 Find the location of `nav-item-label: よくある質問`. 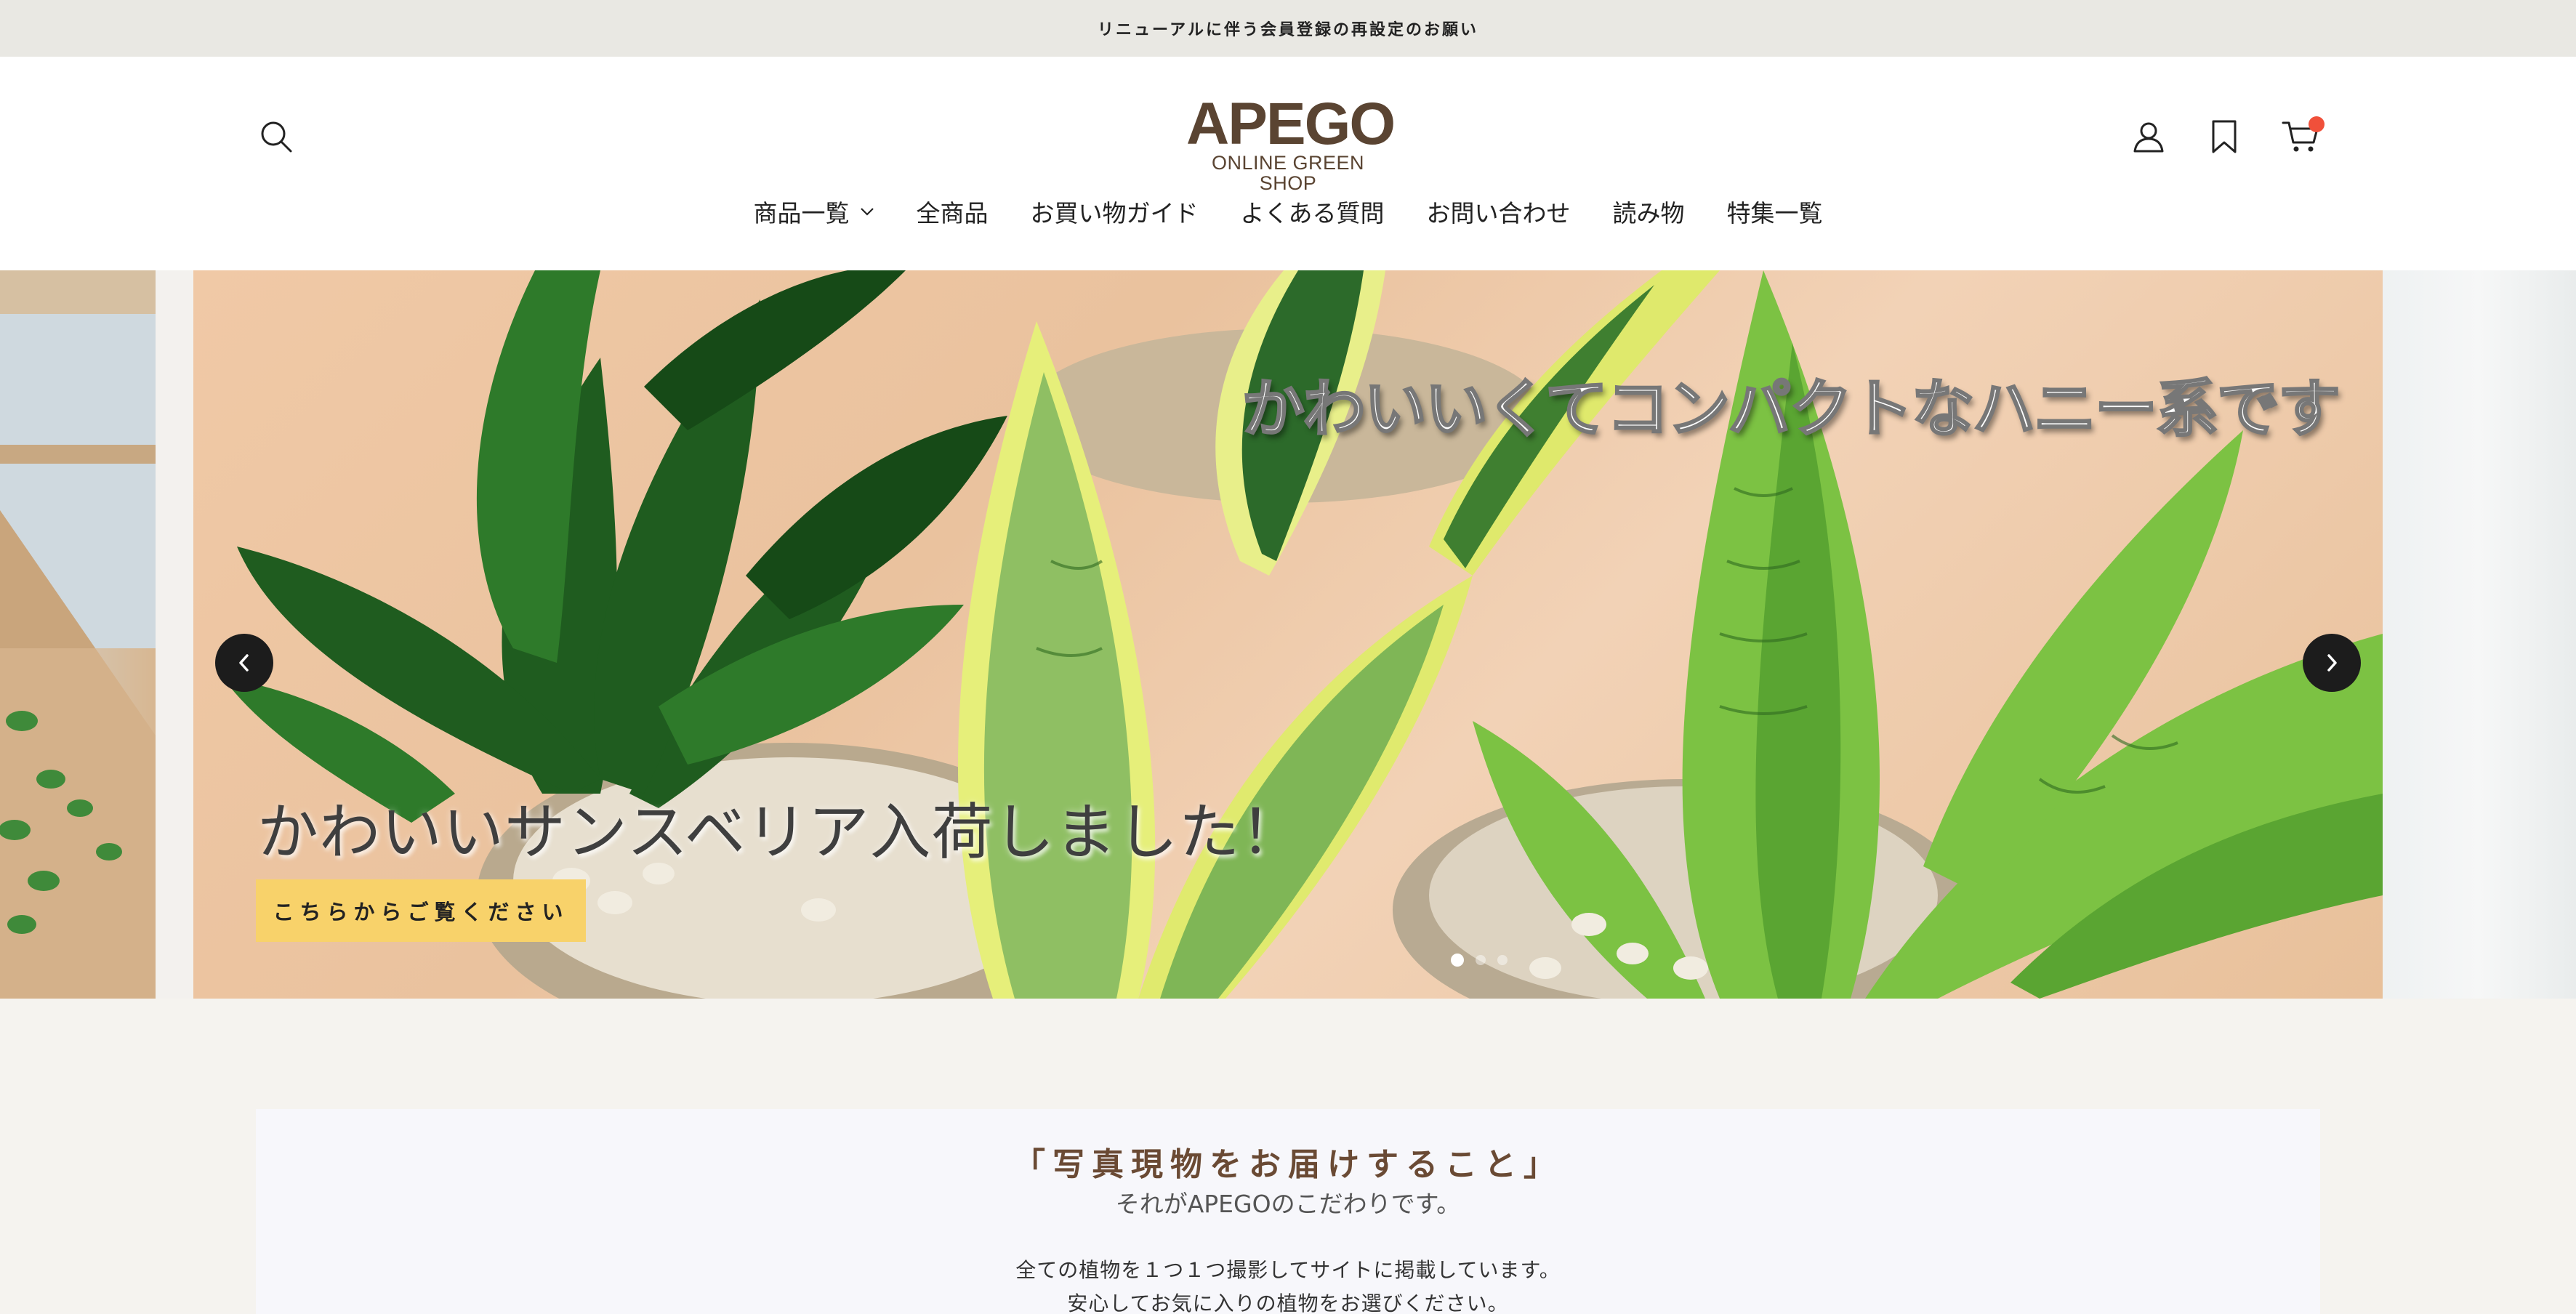

nav-item-label: よくある質問 is located at coordinates (1312, 213).